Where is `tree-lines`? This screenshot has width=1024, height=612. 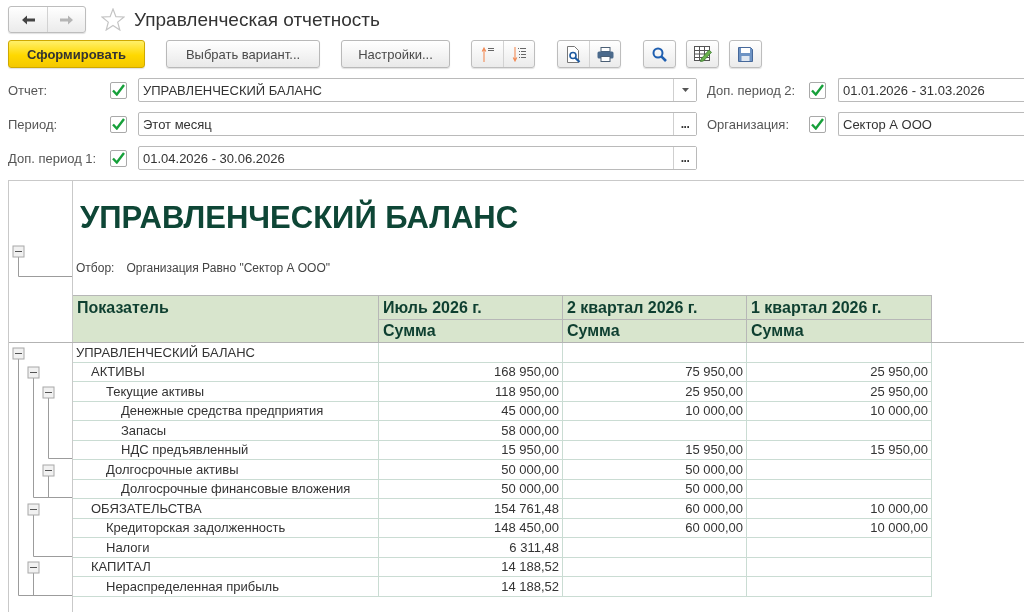
tree-lines is located at coordinates (45, 266).